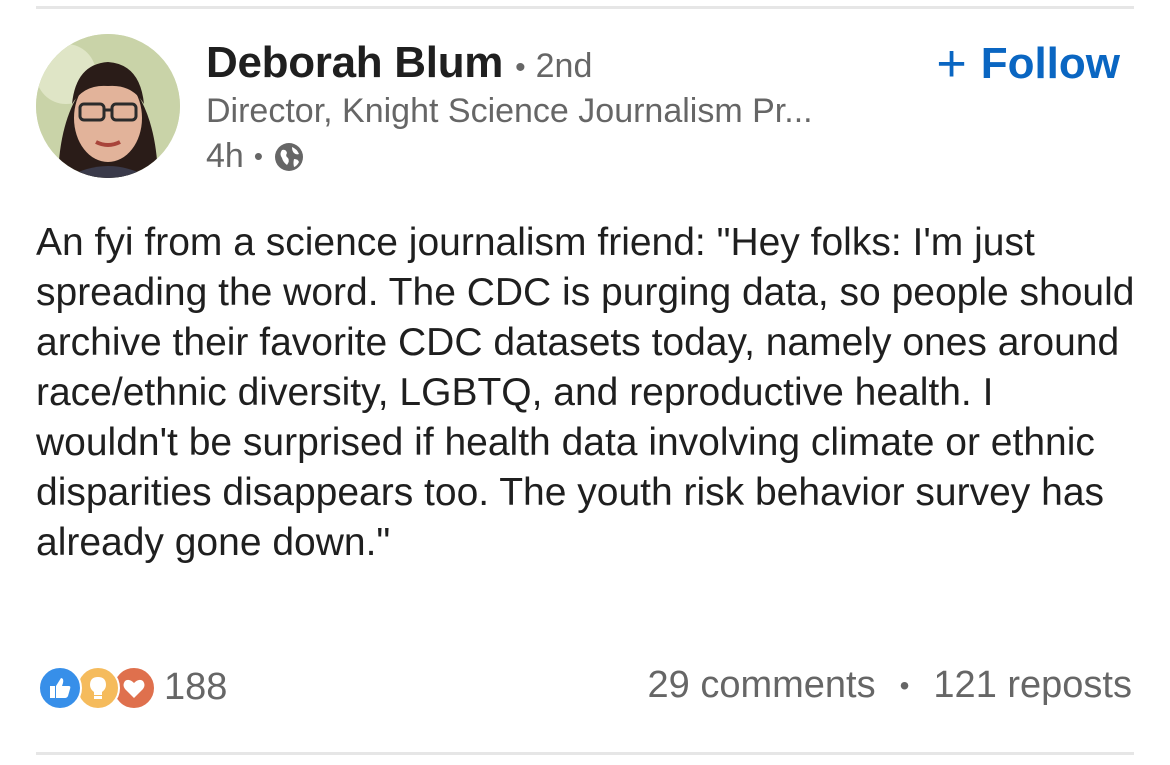  I want to click on globe-icon, so click(289, 157).